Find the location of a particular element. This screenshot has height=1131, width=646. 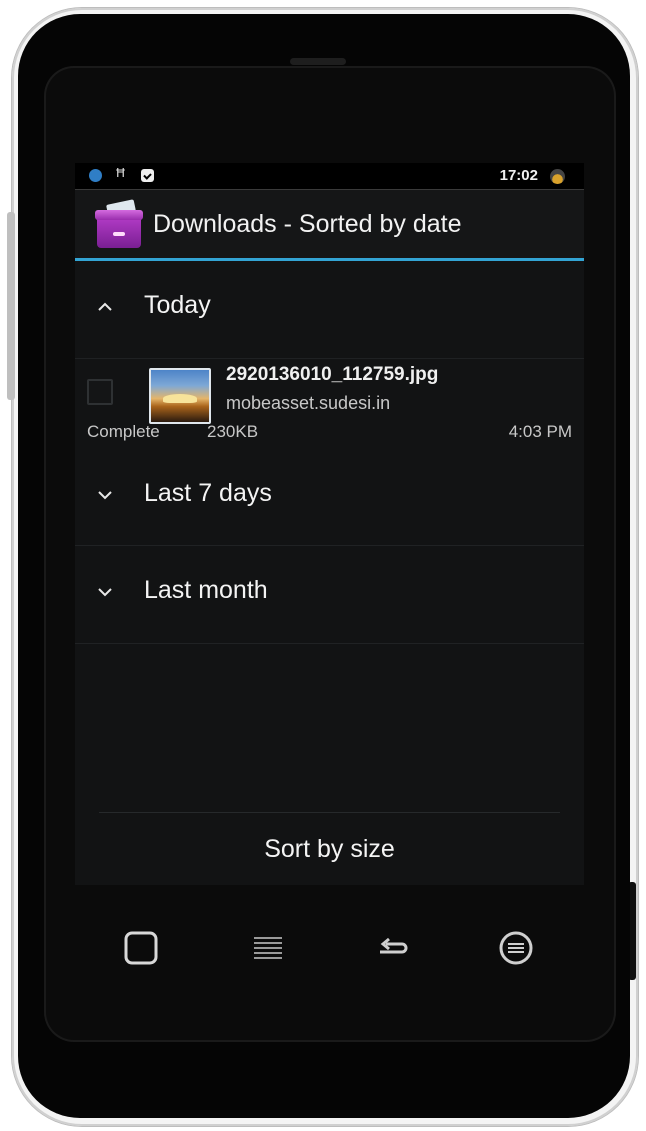

downloads-app-icon is located at coordinates (120, 223).